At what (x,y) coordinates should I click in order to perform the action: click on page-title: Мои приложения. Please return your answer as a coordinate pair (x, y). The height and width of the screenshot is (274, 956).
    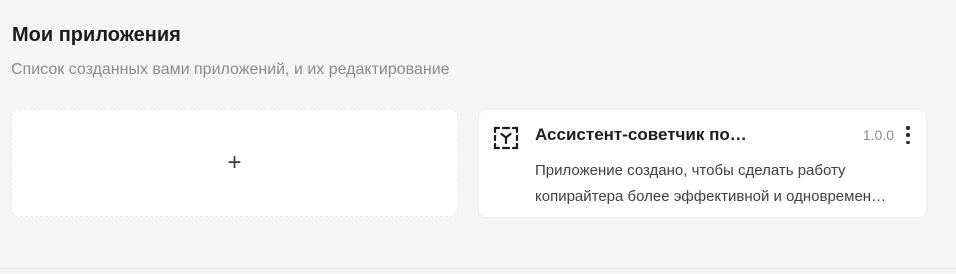
    Looking at the image, I should click on (96, 35).